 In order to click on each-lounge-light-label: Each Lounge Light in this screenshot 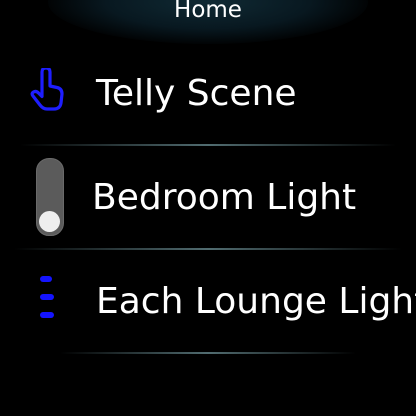, I will do `click(256, 301)`.